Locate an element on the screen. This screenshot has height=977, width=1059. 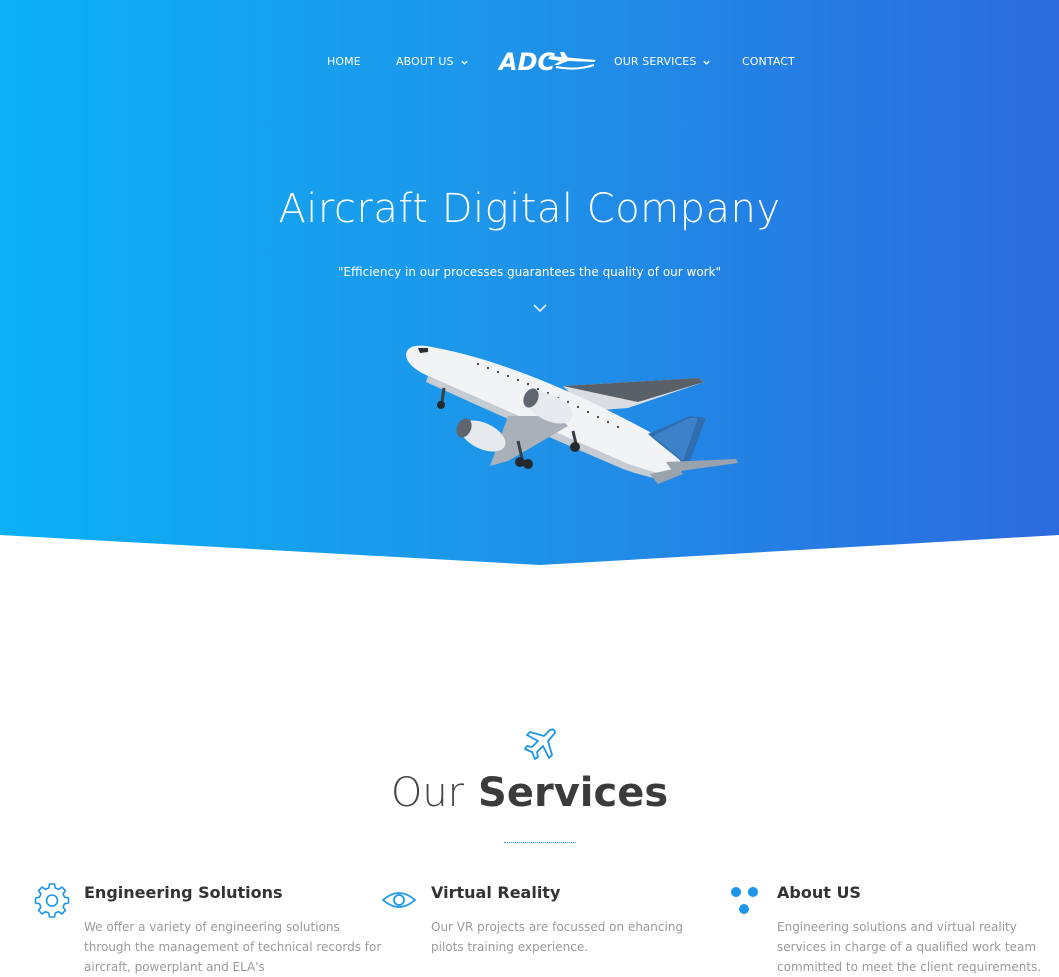
card-title: Virtual Reality is located at coordinates (496, 892).